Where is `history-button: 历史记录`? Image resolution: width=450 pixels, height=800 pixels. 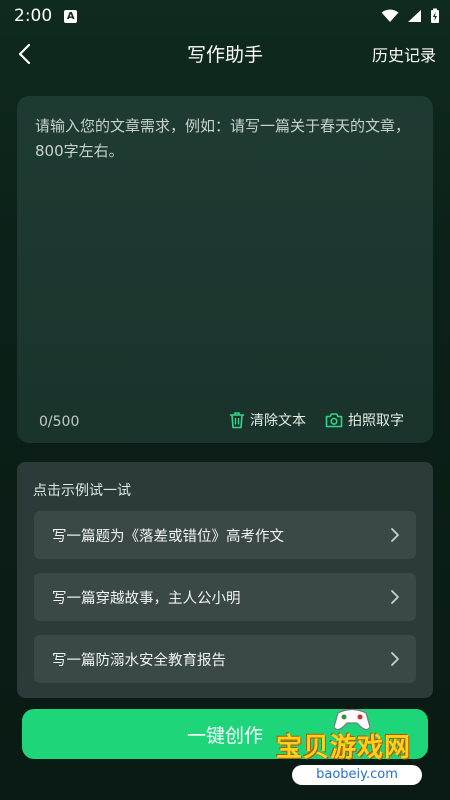 history-button: 历史记录 is located at coordinates (404, 54).